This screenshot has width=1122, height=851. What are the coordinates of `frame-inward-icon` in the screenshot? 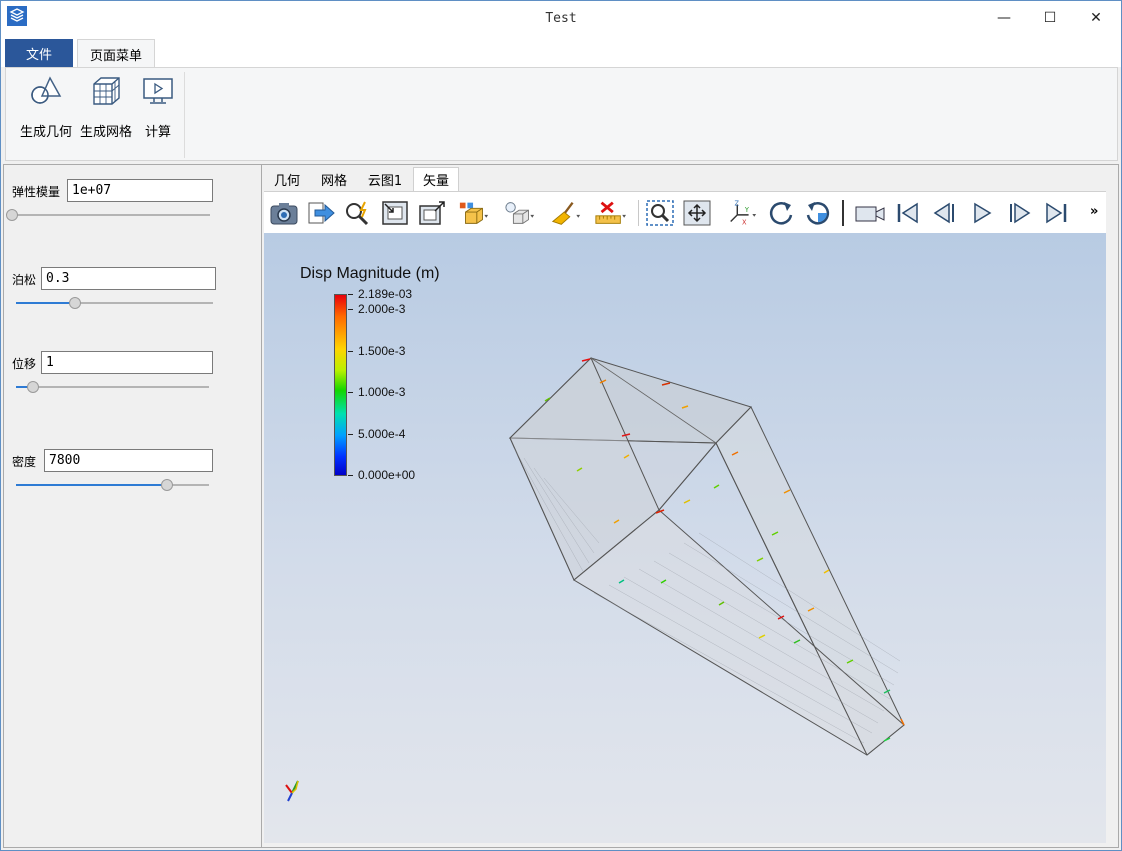 It's located at (395, 213).